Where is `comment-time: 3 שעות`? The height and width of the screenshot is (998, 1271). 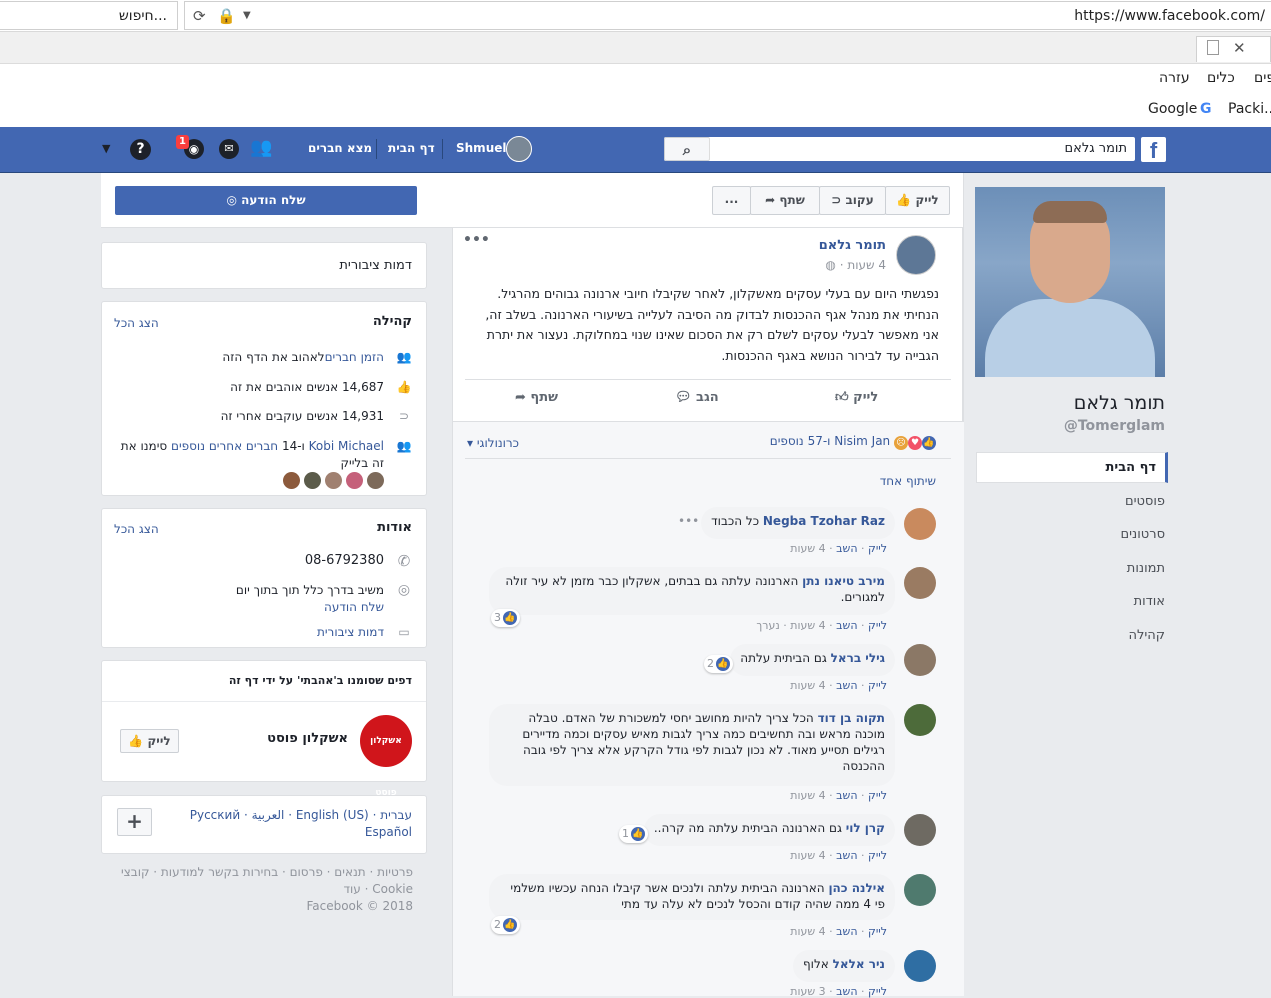
comment-time: 3 שעות is located at coordinates (807, 991).